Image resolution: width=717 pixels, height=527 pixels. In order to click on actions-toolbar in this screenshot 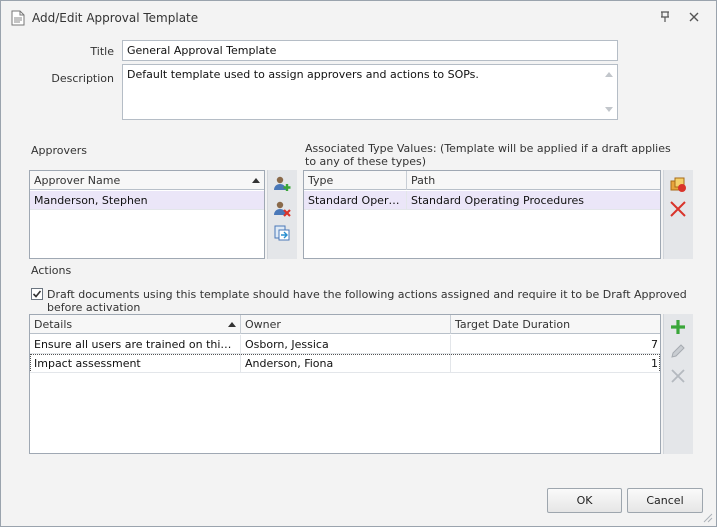, I will do `click(678, 384)`.